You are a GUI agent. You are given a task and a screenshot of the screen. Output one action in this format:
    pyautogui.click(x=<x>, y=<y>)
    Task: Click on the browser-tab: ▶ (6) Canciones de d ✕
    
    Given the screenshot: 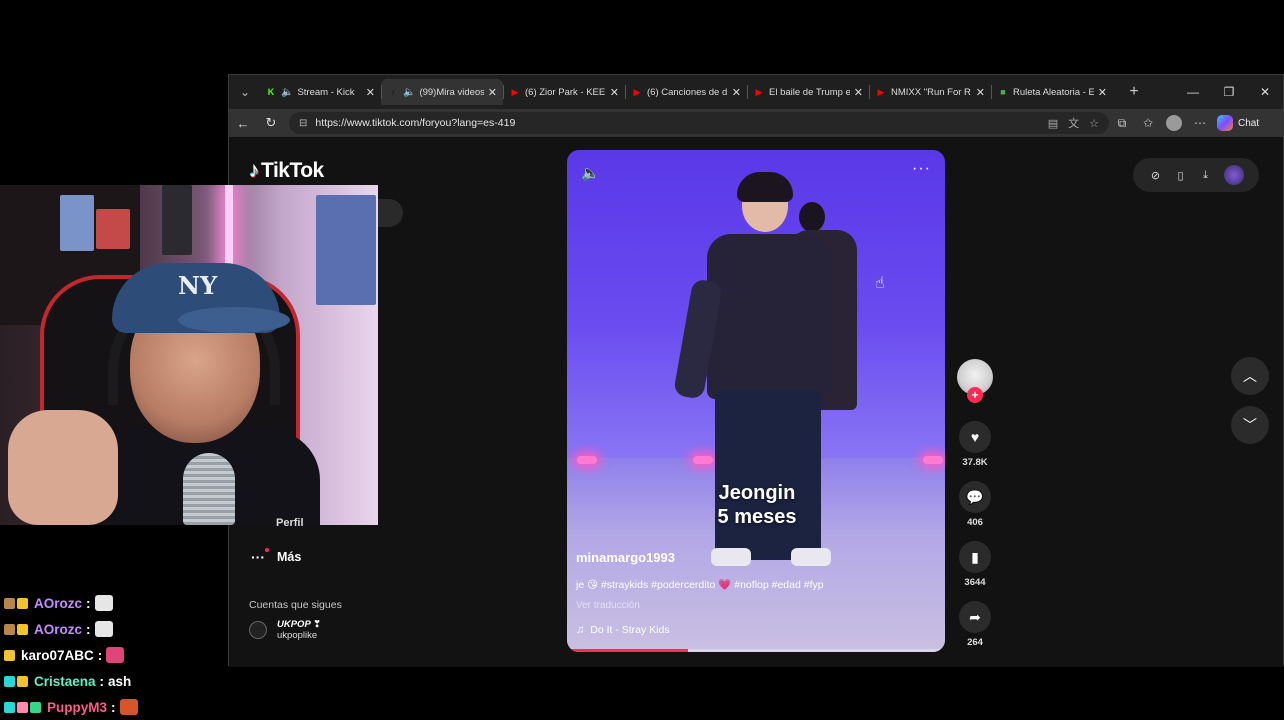 What is the action you would take?
    pyautogui.click(x=686, y=92)
    